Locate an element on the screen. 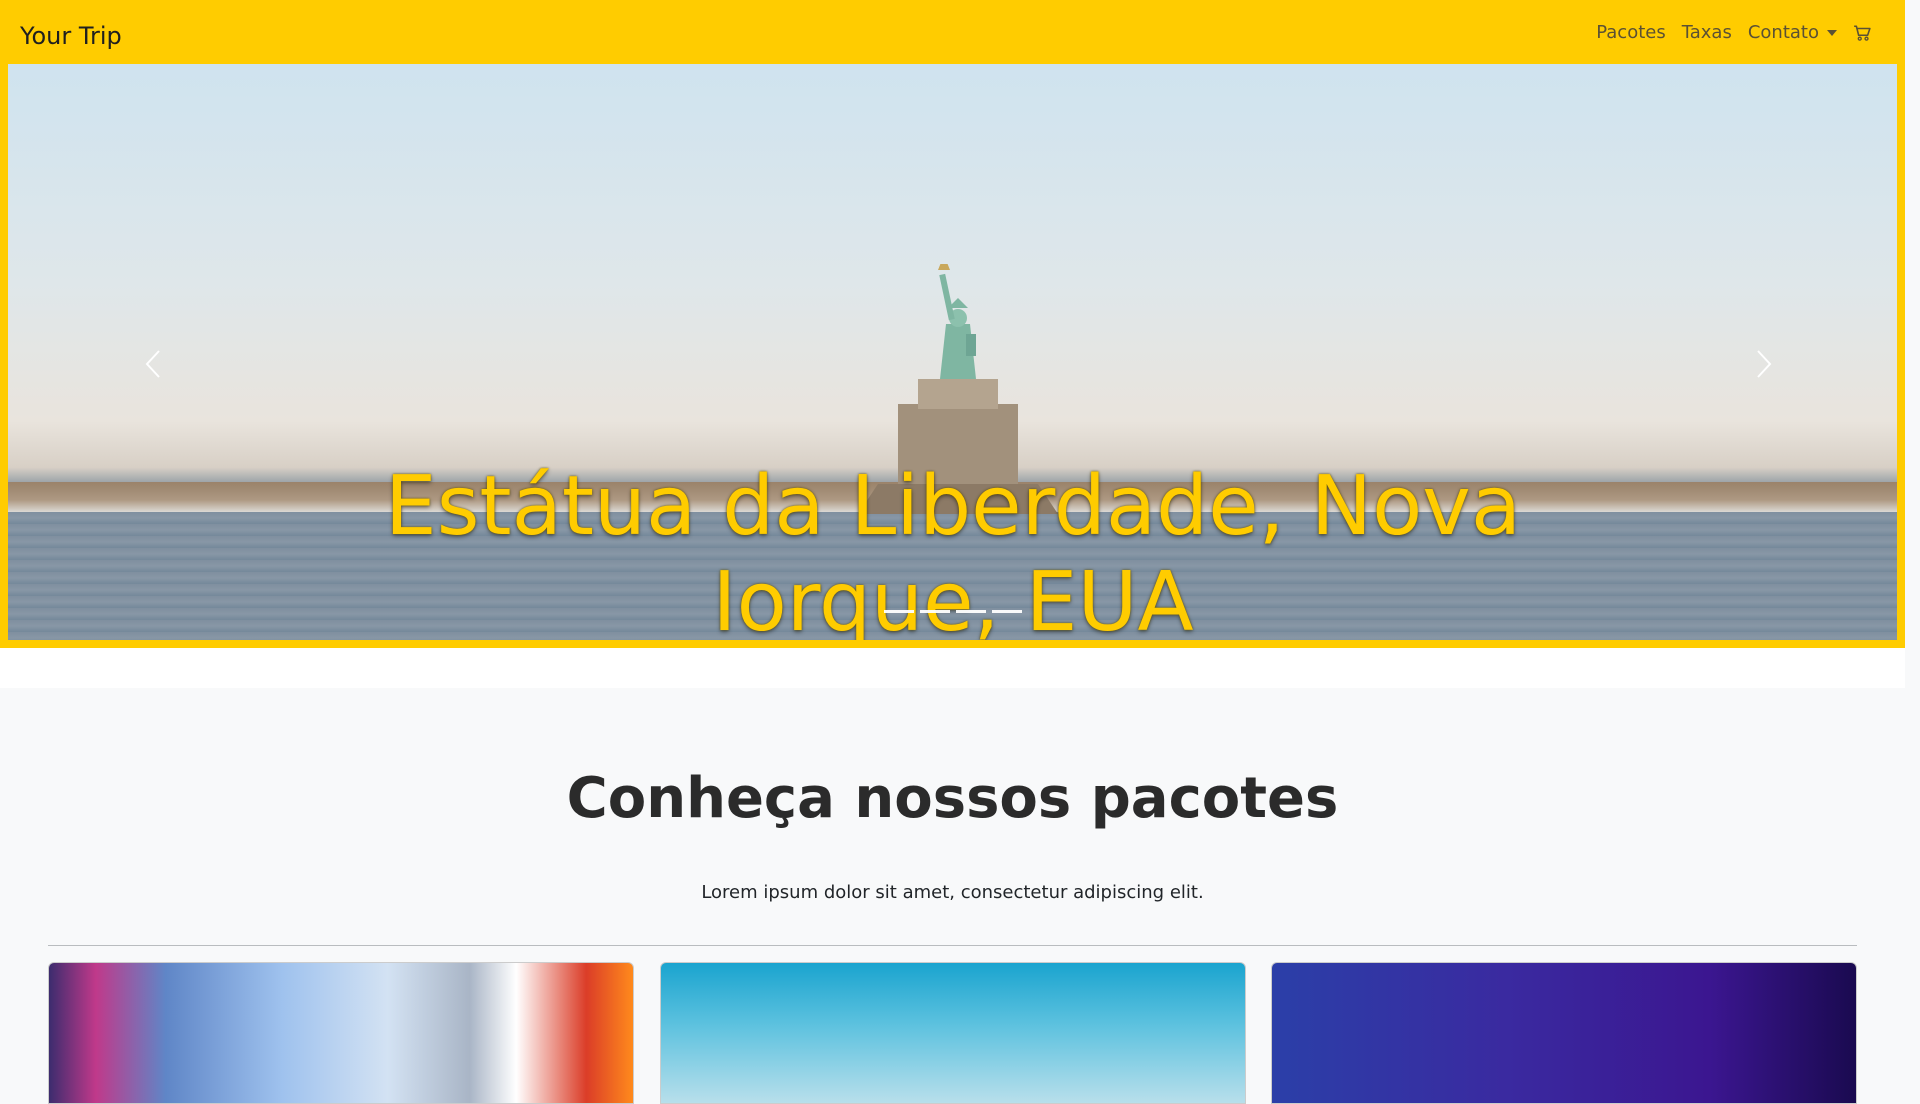 The width and height of the screenshot is (1920, 1104). package-card-city-night is located at coordinates (1564, 1033).